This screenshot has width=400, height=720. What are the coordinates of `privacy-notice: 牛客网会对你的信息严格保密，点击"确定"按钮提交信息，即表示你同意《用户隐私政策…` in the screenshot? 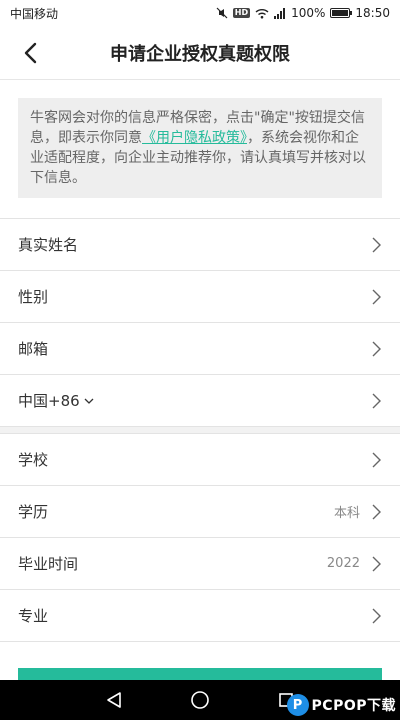 It's located at (200, 148).